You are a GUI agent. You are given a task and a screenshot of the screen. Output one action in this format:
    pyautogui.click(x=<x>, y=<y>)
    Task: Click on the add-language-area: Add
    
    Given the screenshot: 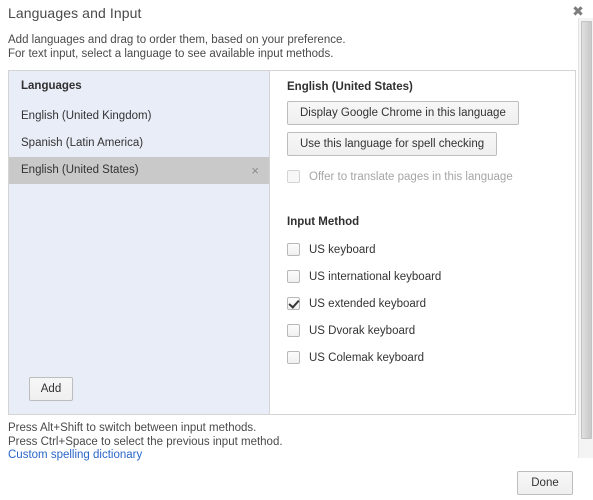 What is the action you would take?
    pyautogui.click(x=139, y=391)
    